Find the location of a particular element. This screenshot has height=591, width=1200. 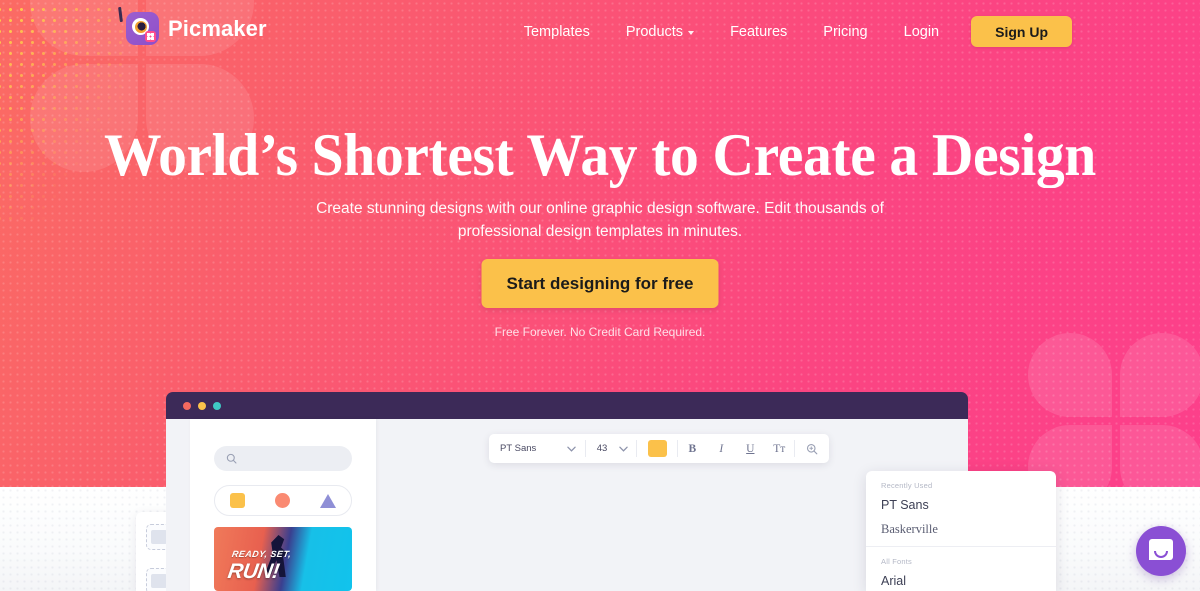

template-card: READY, SET, RUN! is located at coordinates (283, 559).